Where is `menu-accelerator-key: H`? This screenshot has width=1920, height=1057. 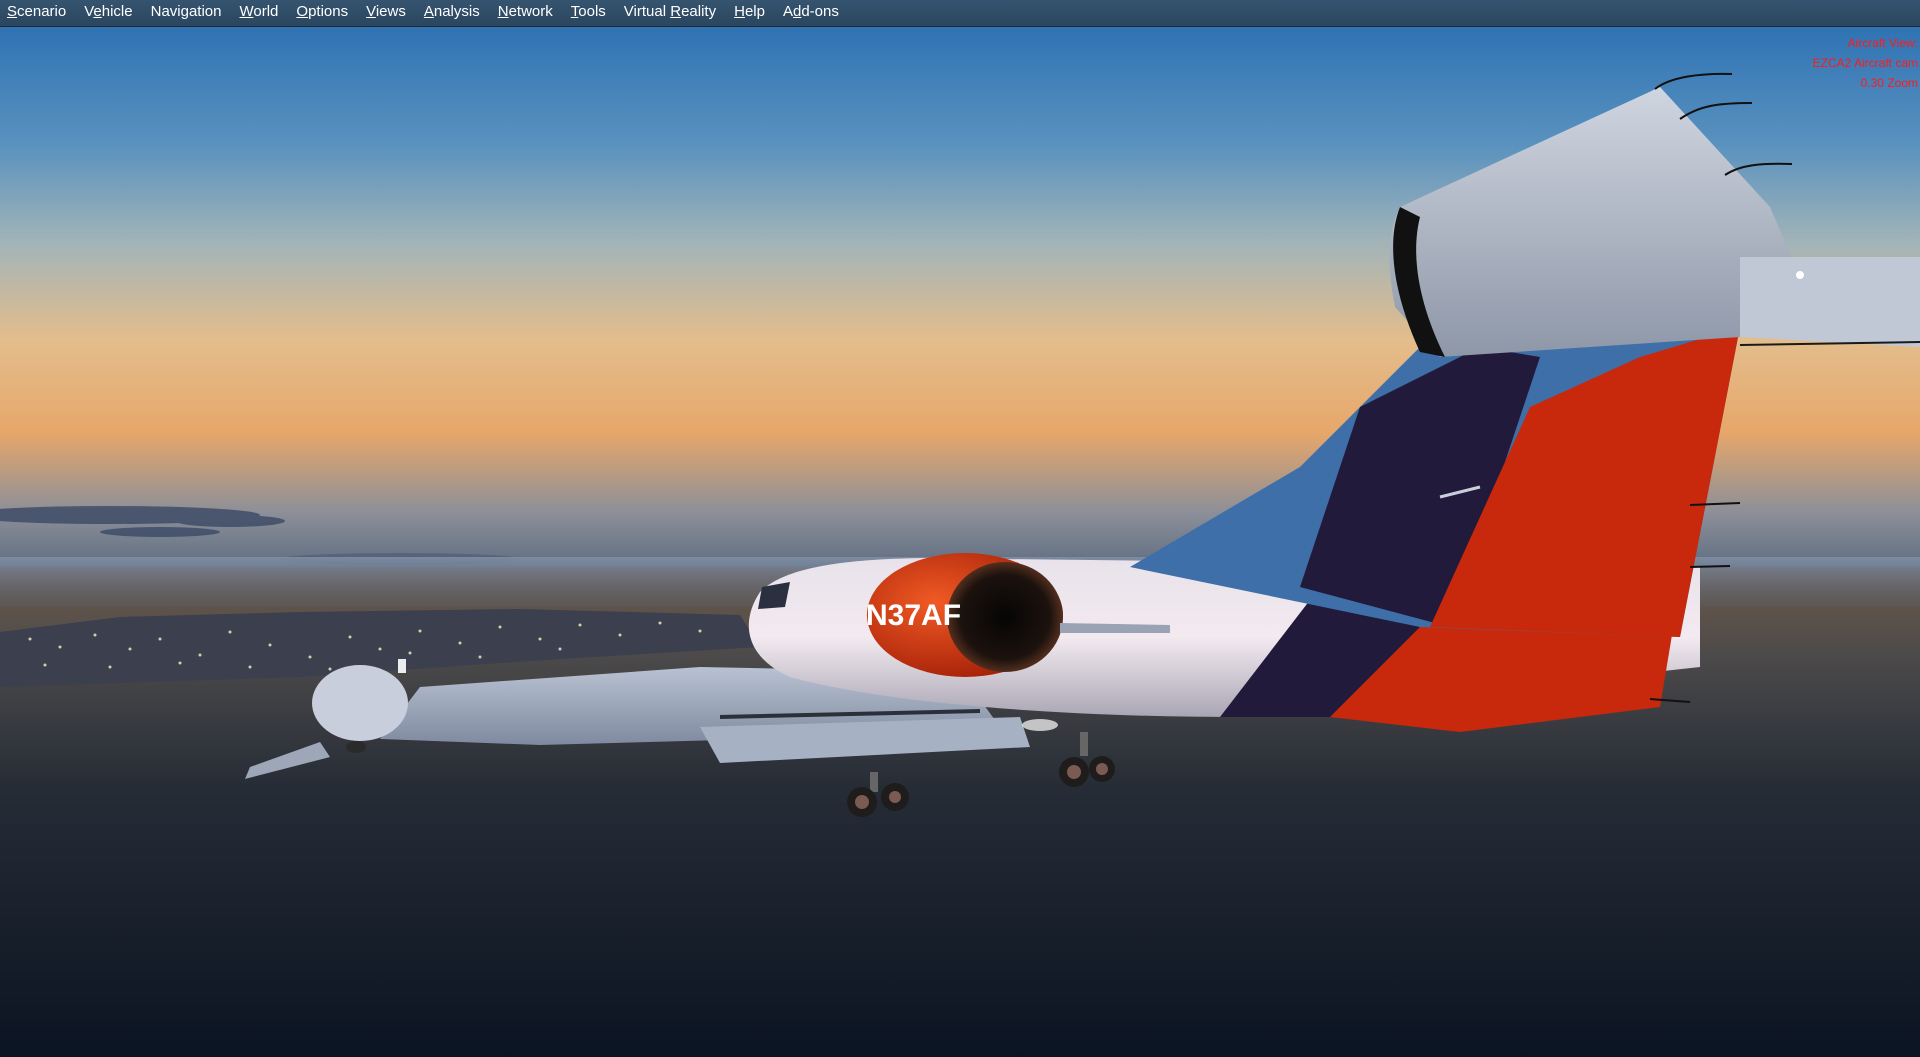 menu-accelerator-key: H is located at coordinates (739, 11).